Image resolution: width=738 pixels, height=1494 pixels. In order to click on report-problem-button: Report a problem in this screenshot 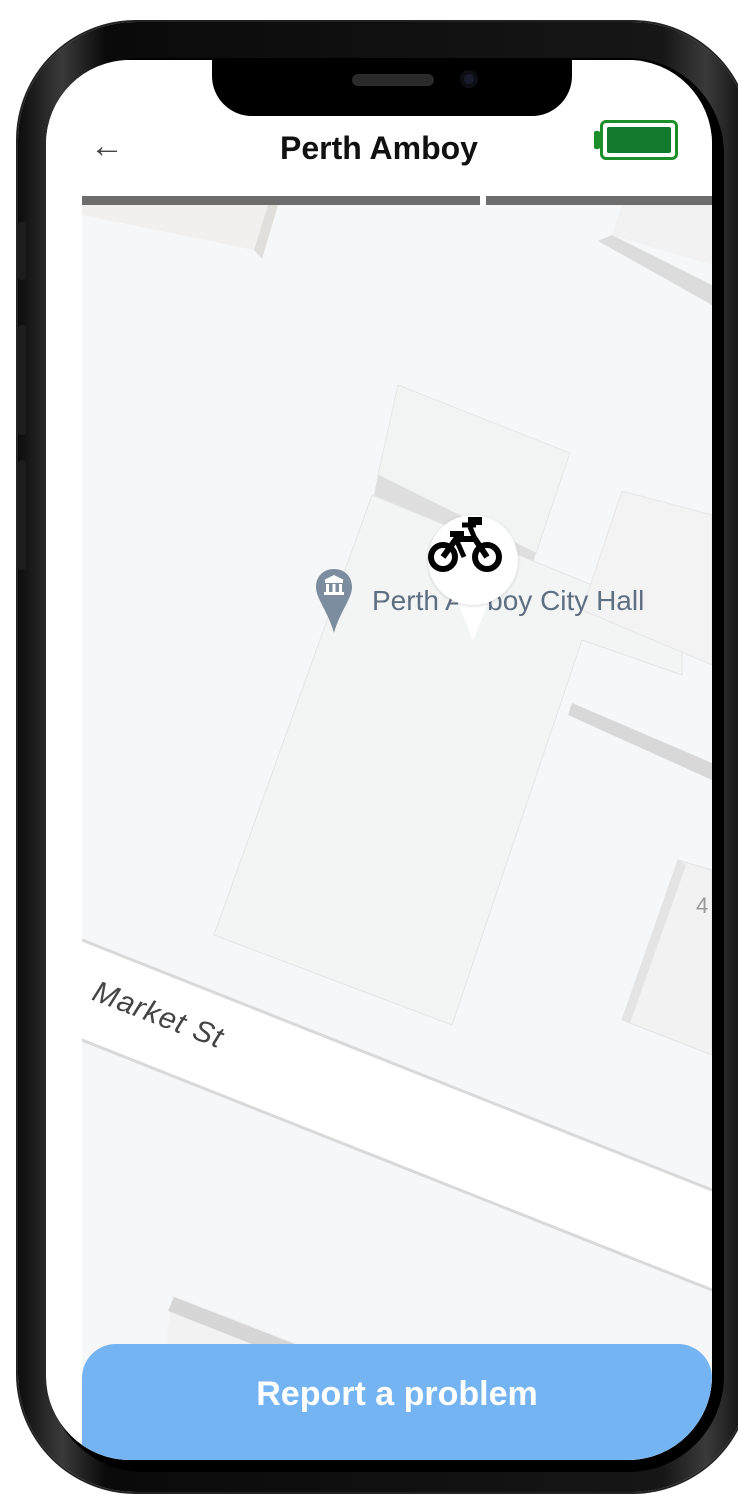, I will do `click(397, 1402)`.